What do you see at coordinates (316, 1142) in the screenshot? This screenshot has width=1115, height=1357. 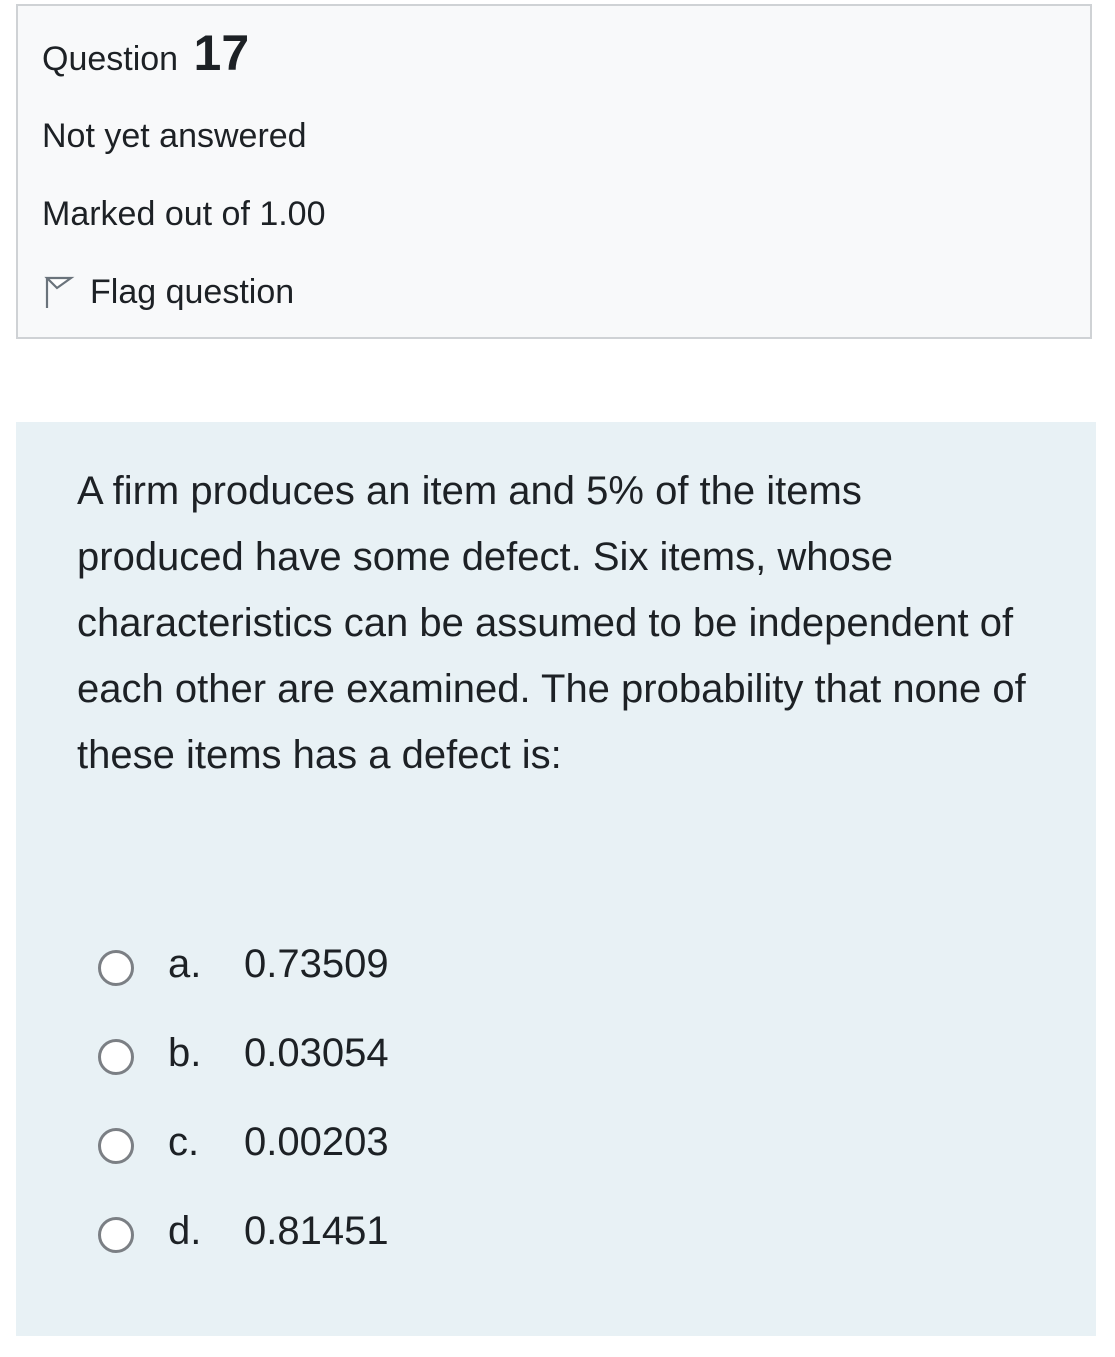 I see `answer-option-value: 0.00203` at bounding box center [316, 1142].